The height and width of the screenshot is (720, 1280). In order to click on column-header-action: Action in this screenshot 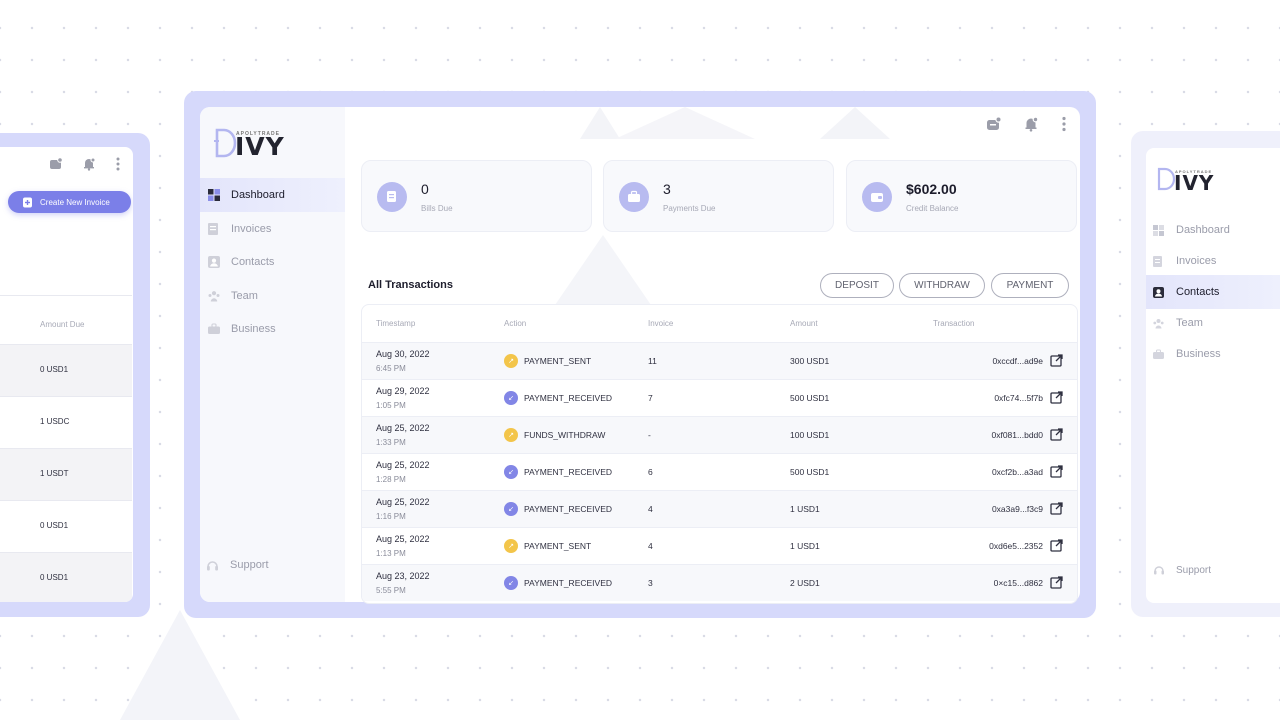, I will do `click(515, 323)`.